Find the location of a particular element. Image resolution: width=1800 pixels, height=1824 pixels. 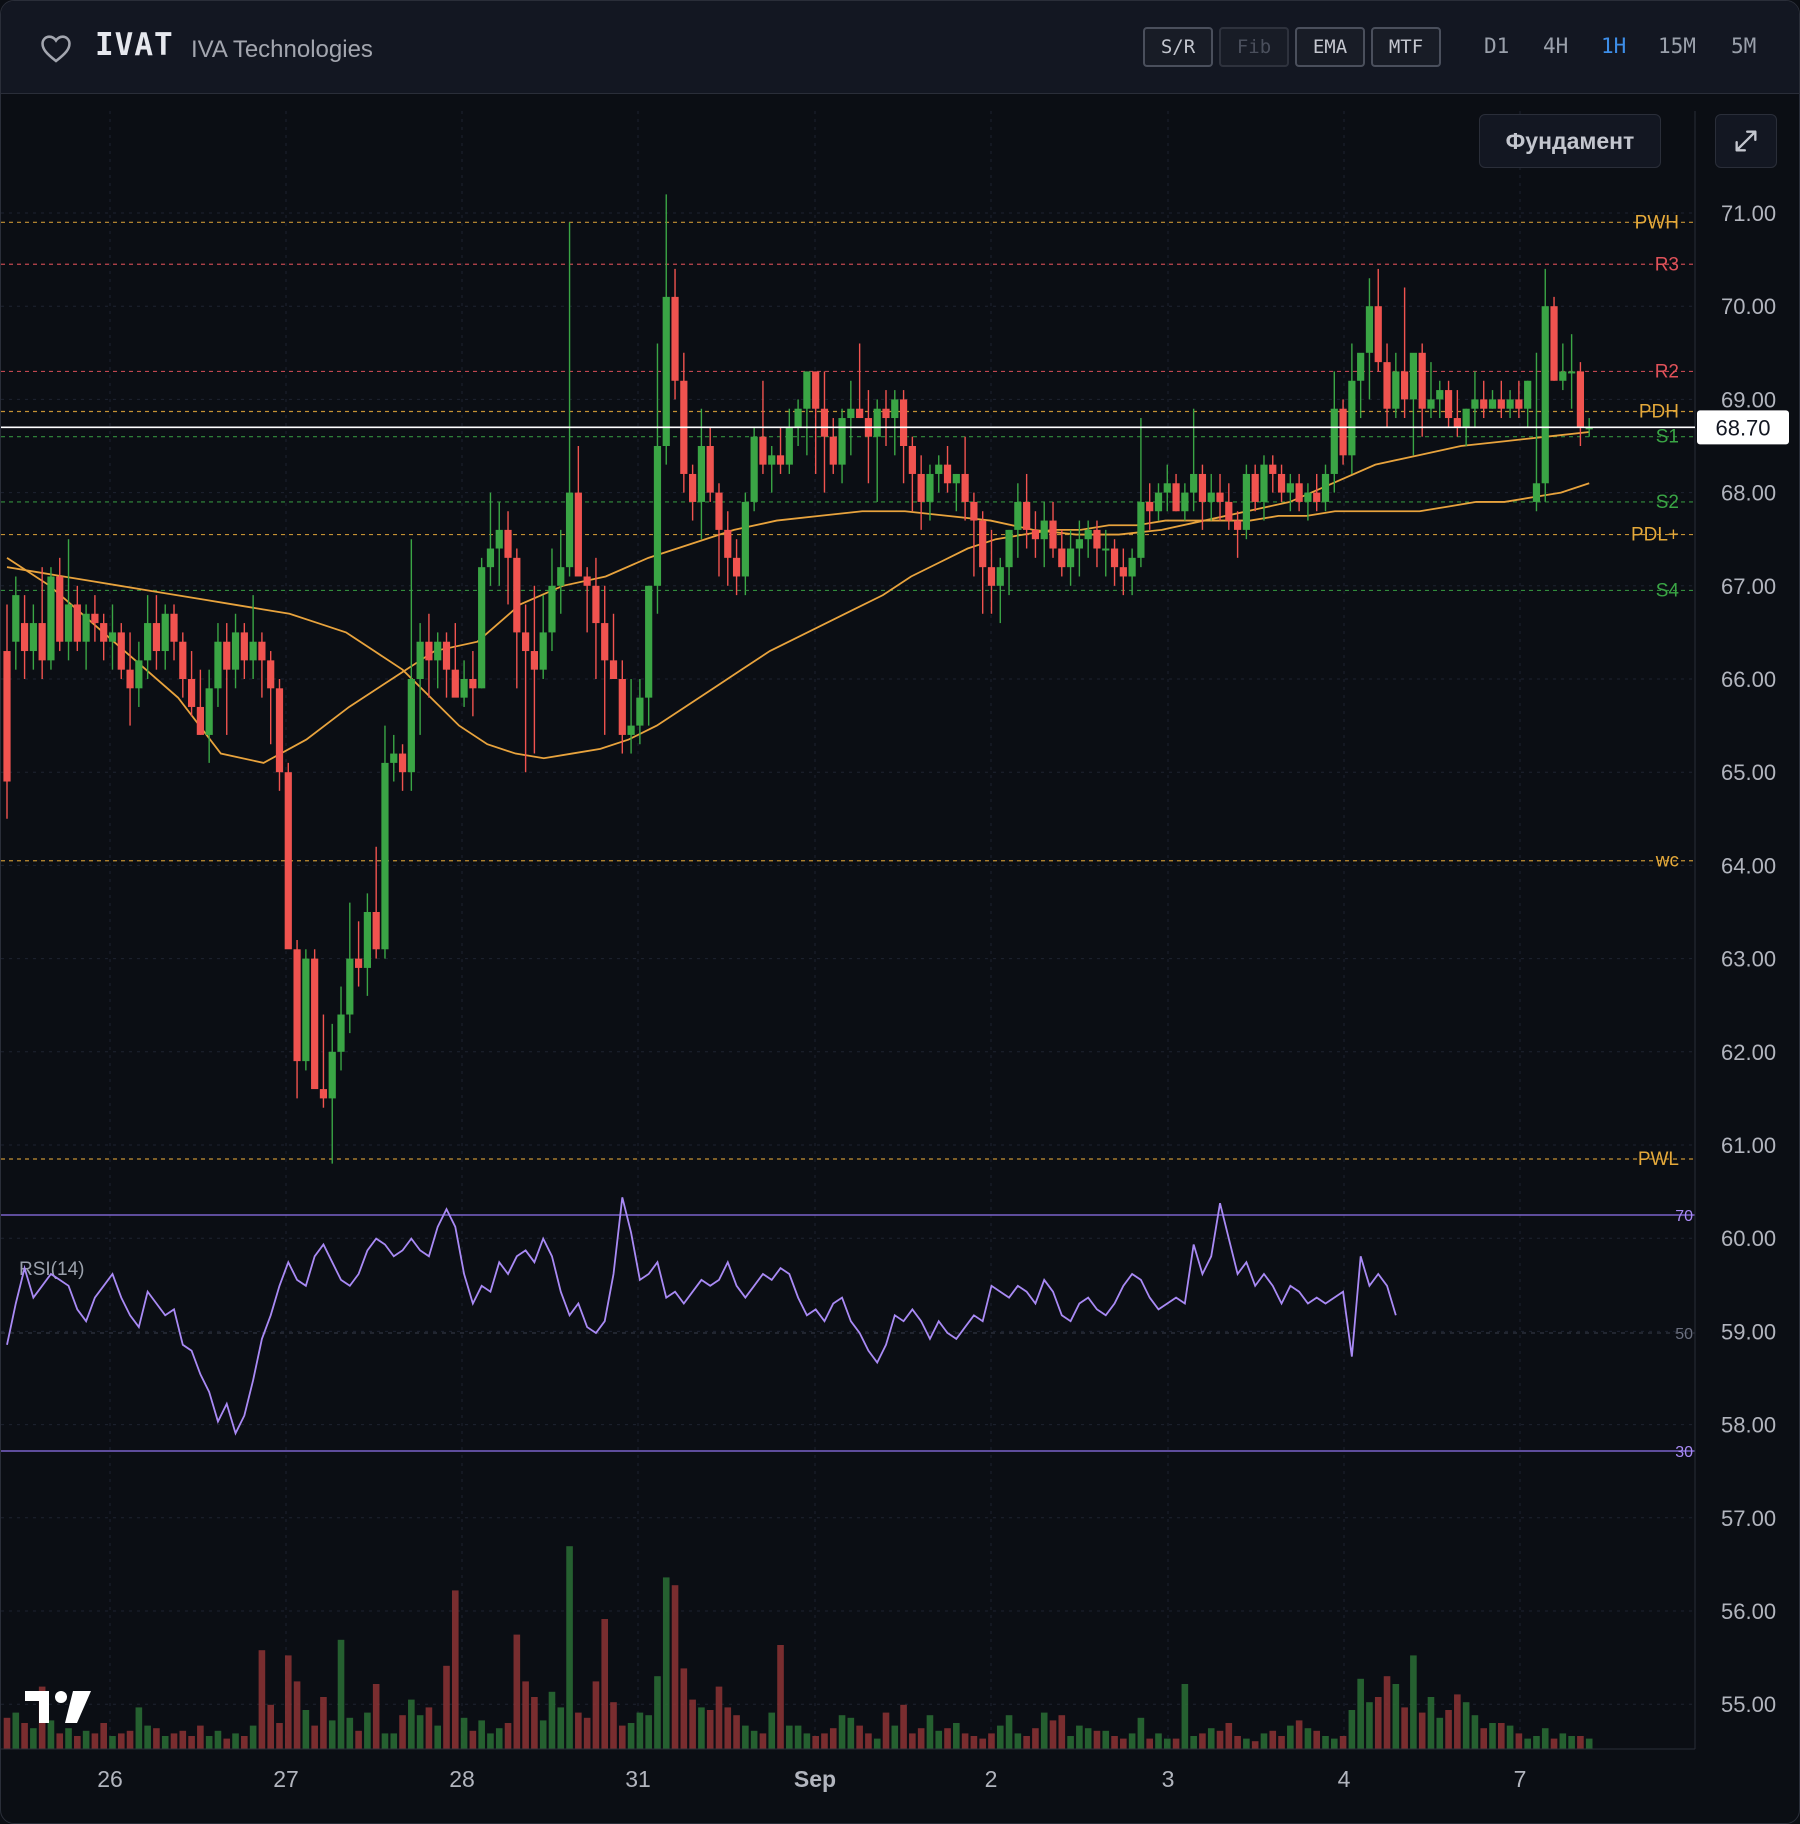

rsi-label: RSI(14) is located at coordinates (51, 1269).